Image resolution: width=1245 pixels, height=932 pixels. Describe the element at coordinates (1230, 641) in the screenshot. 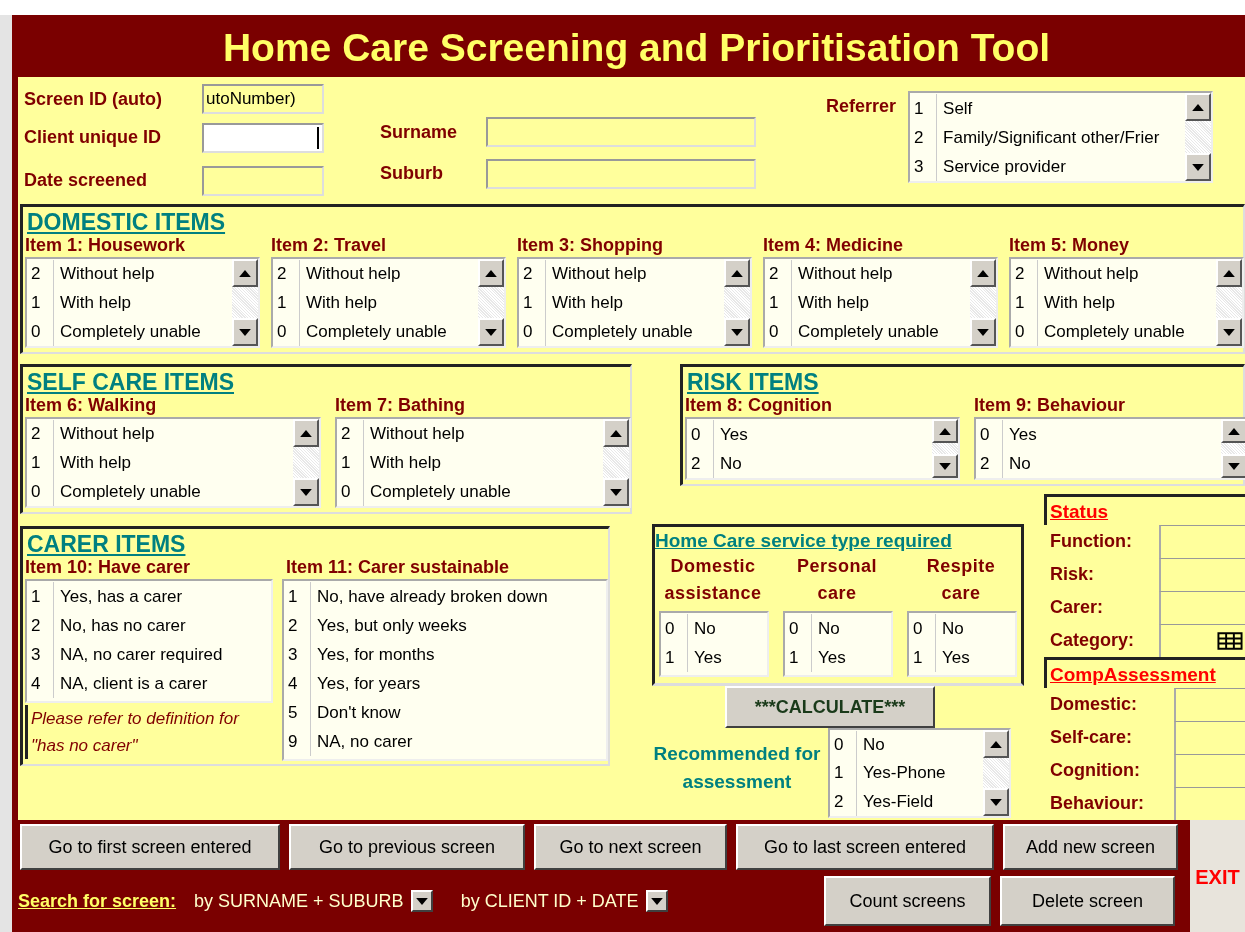

I see `grid-icon` at that location.